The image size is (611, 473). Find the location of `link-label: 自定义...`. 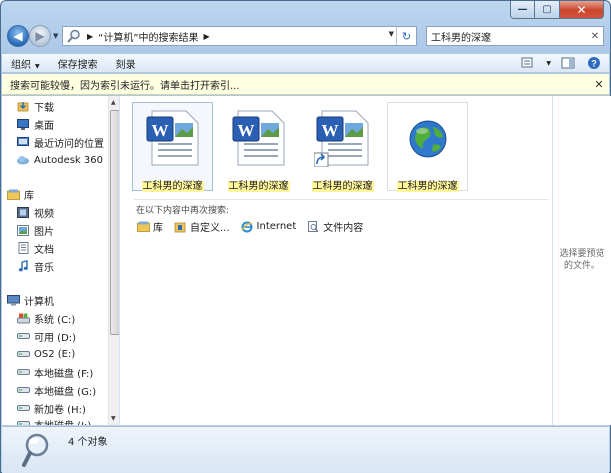

link-label: 自定义... is located at coordinates (210, 228).